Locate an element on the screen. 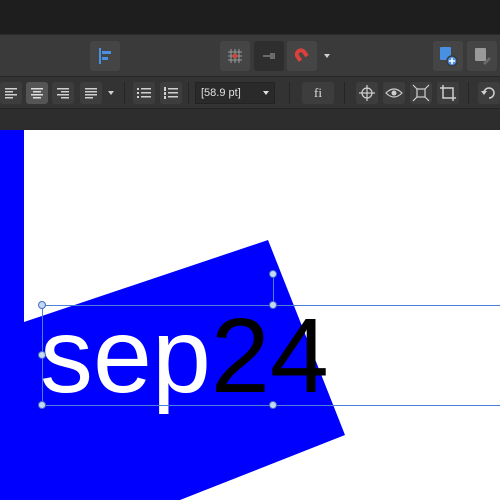  crop-icon is located at coordinates (448, 93).